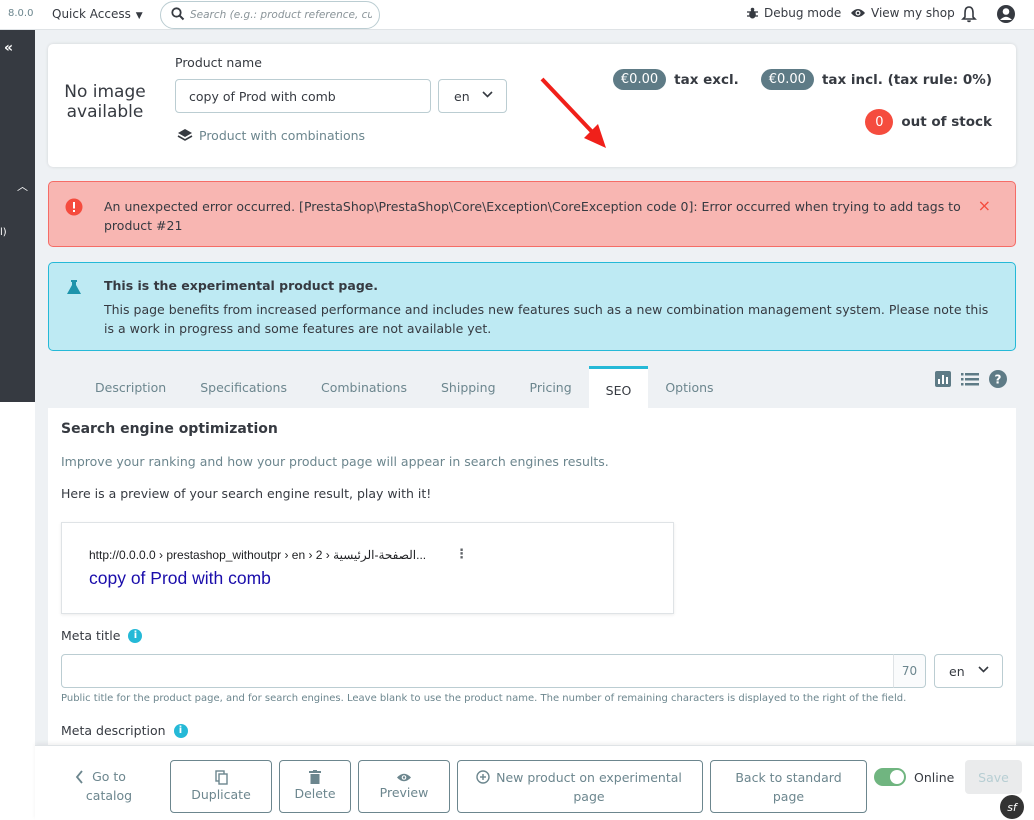  I want to click on flask-icon, so click(74, 287).